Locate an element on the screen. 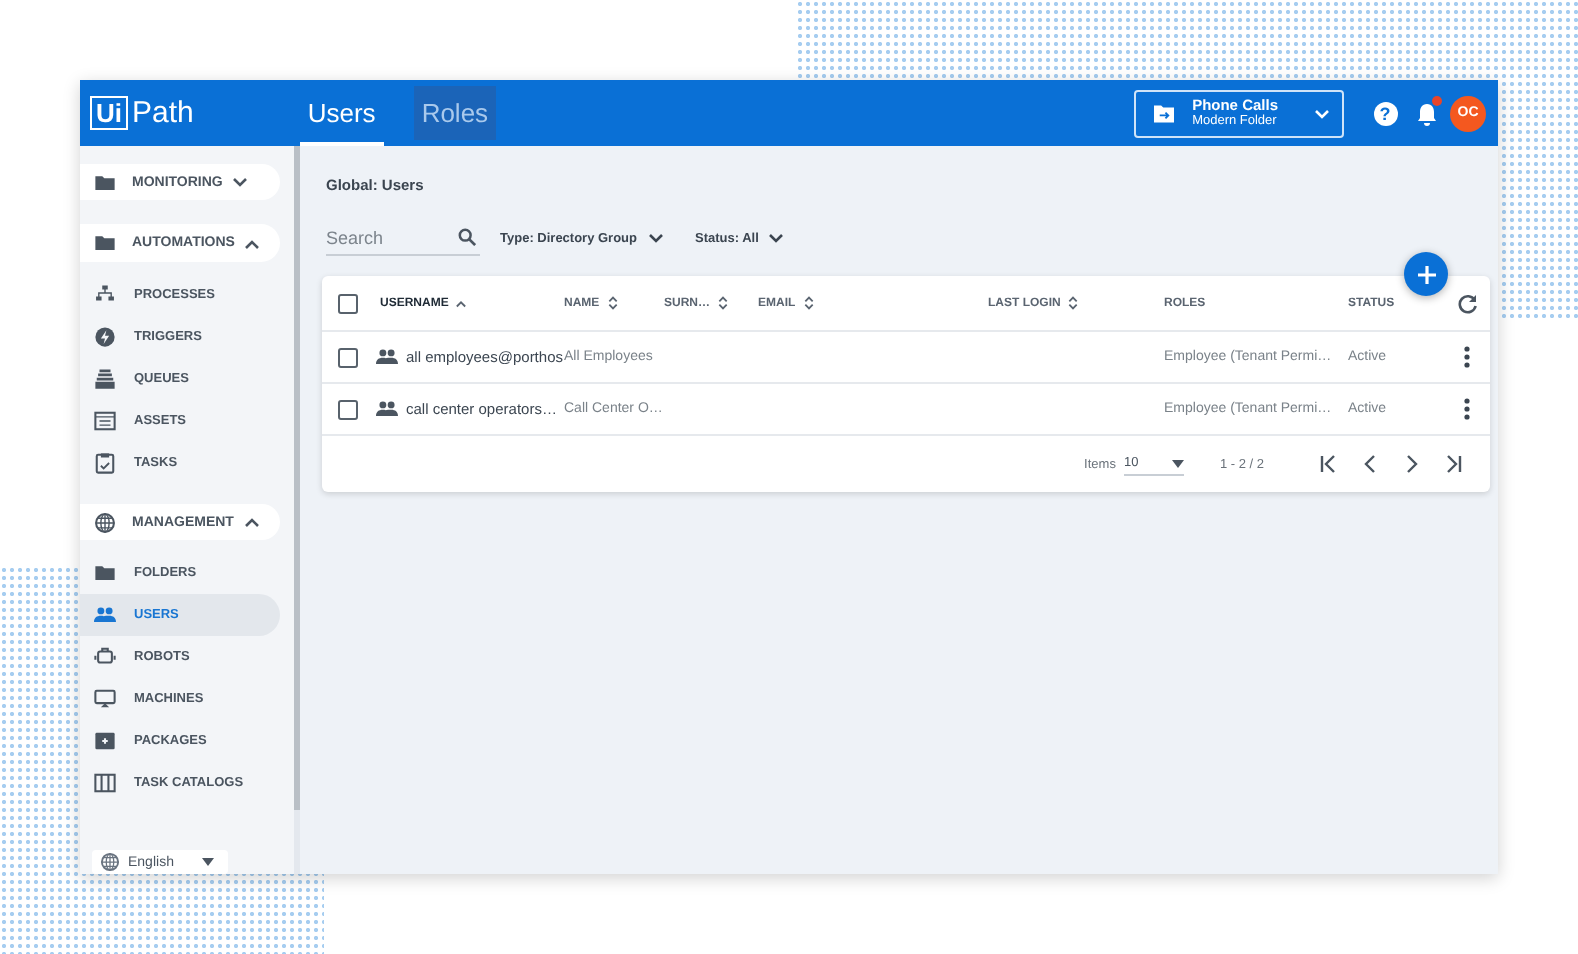 The image size is (1578, 954). lightning-icon is located at coordinates (105, 336).